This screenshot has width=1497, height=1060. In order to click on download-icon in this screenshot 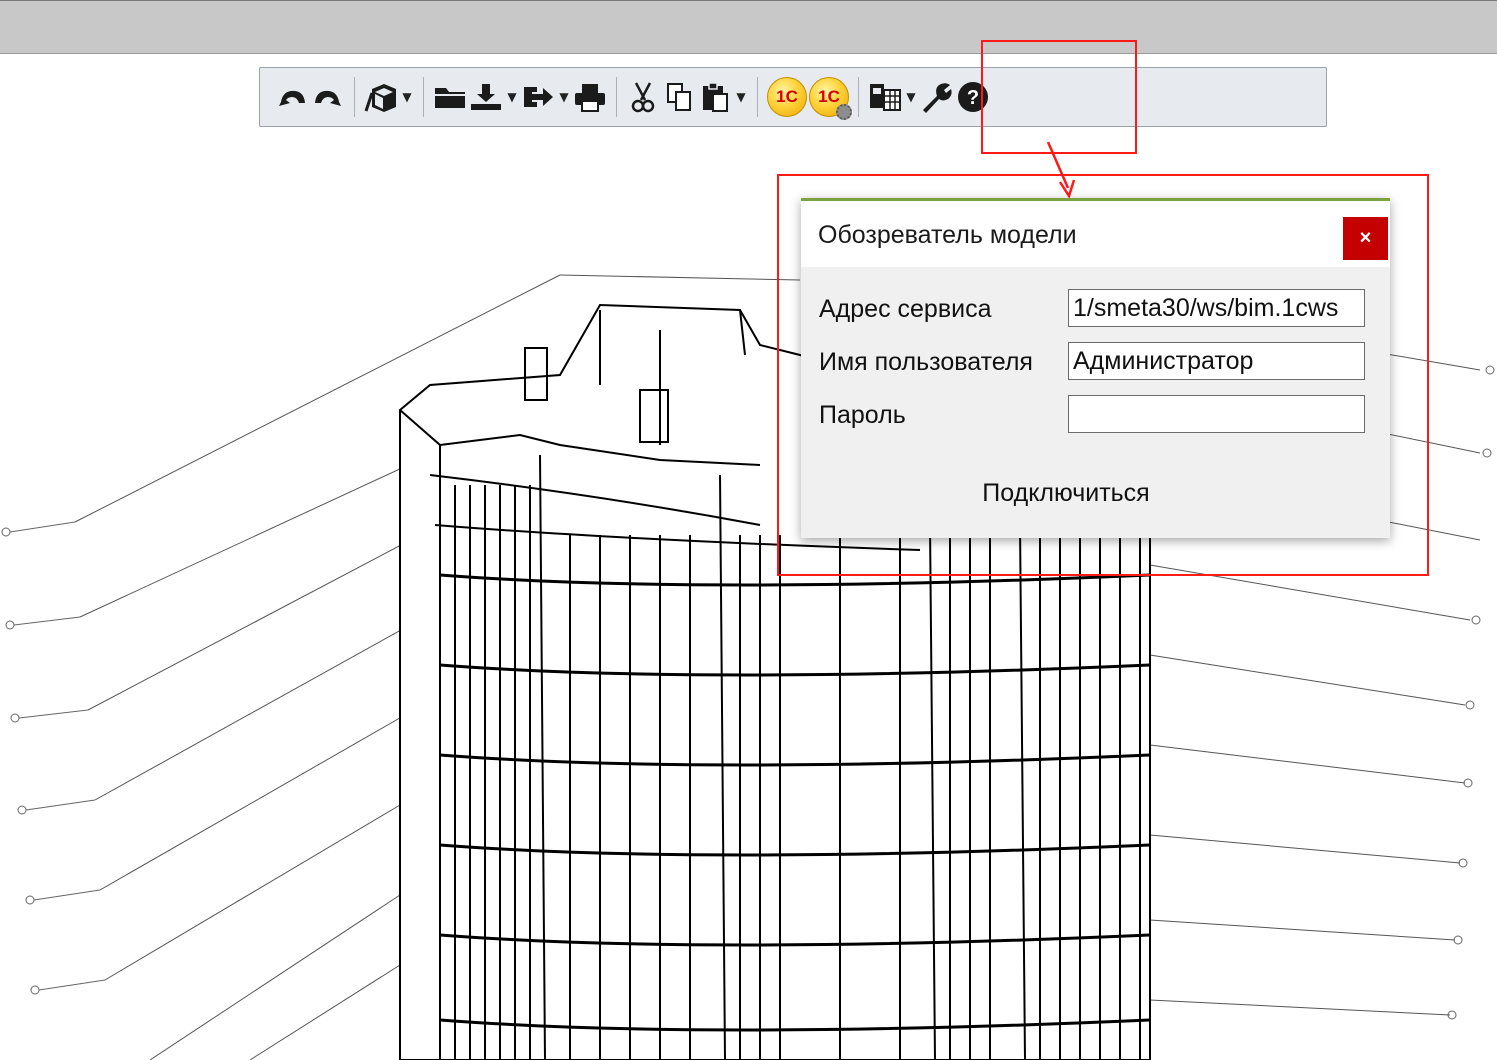, I will do `click(486, 97)`.